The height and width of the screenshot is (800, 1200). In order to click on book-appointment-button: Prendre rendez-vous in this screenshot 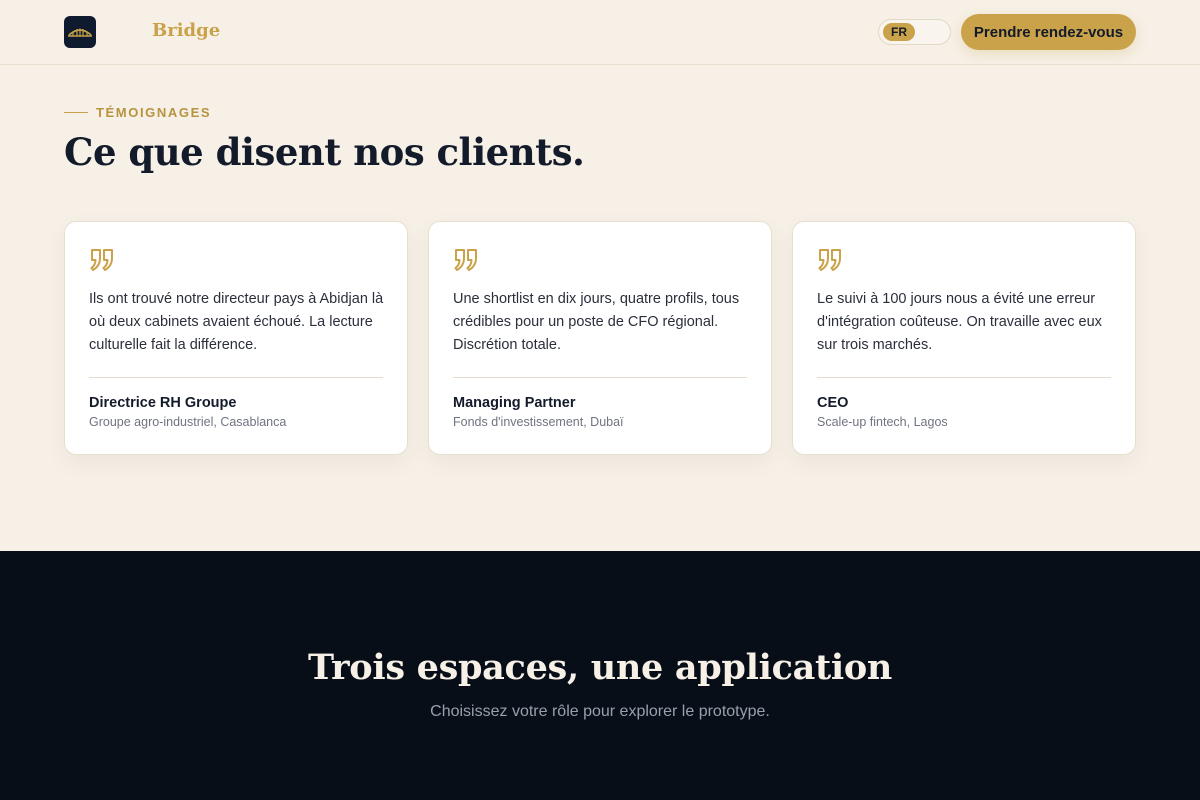, I will do `click(1048, 32)`.